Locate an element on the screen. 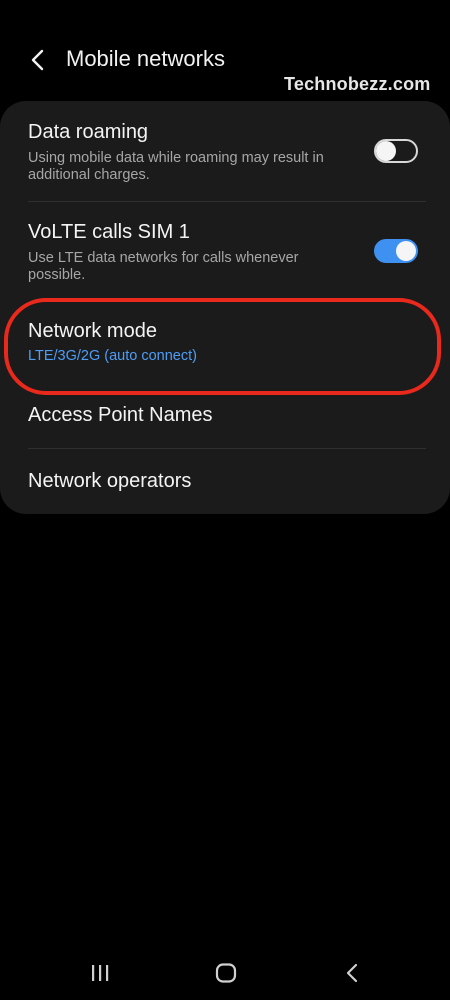 The height and width of the screenshot is (1000, 450). home-button is located at coordinates (226, 973).